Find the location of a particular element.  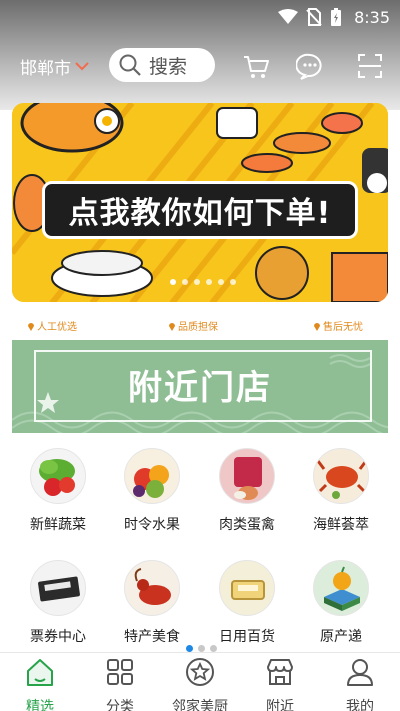

scan-icon is located at coordinates (370, 66).